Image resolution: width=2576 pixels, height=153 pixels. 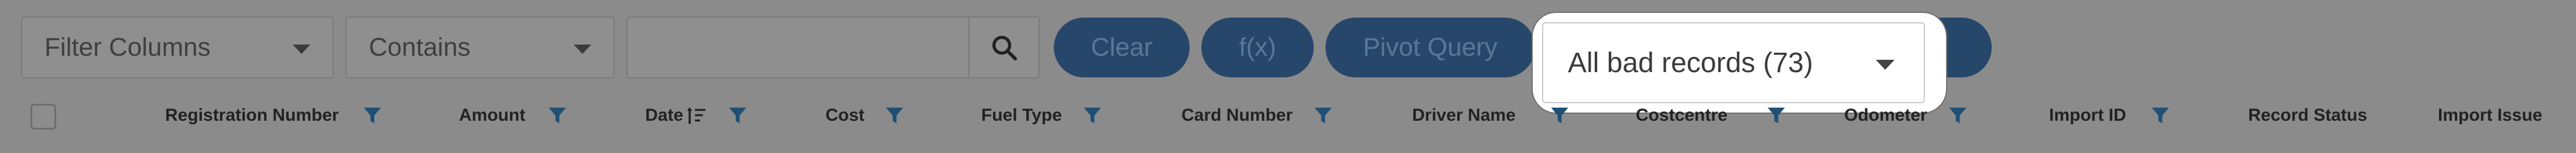 I want to click on search-icon, so click(x=1005, y=48).